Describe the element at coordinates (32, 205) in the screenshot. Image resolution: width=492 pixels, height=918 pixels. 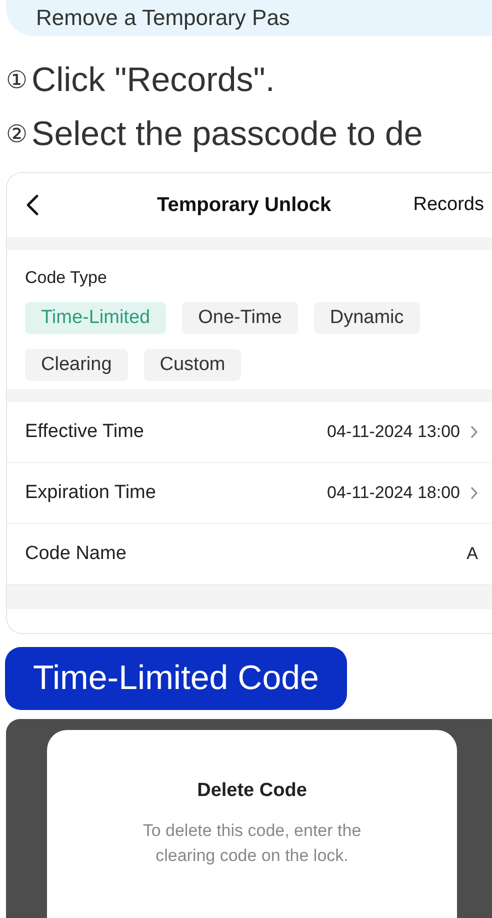
I see `back-icon` at that location.